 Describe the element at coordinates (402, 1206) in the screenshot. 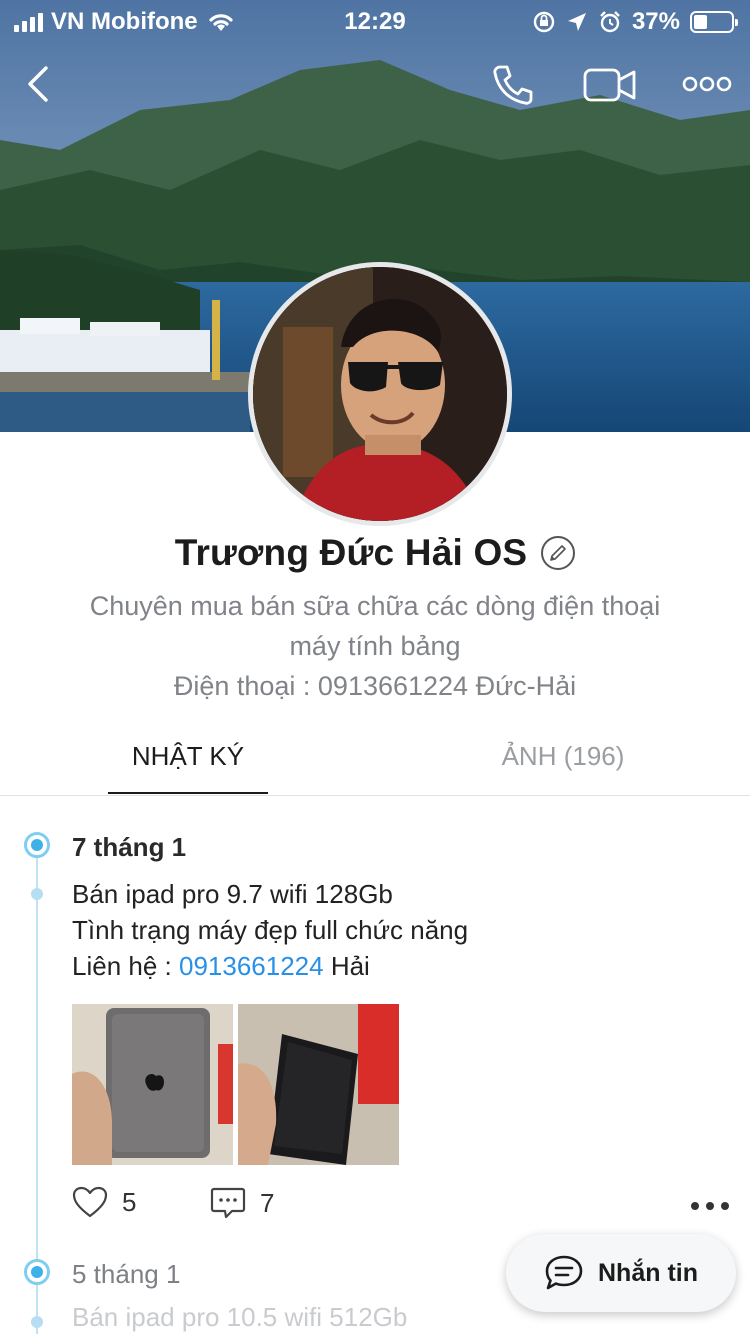

I see `post-actions: 5 7` at that location.